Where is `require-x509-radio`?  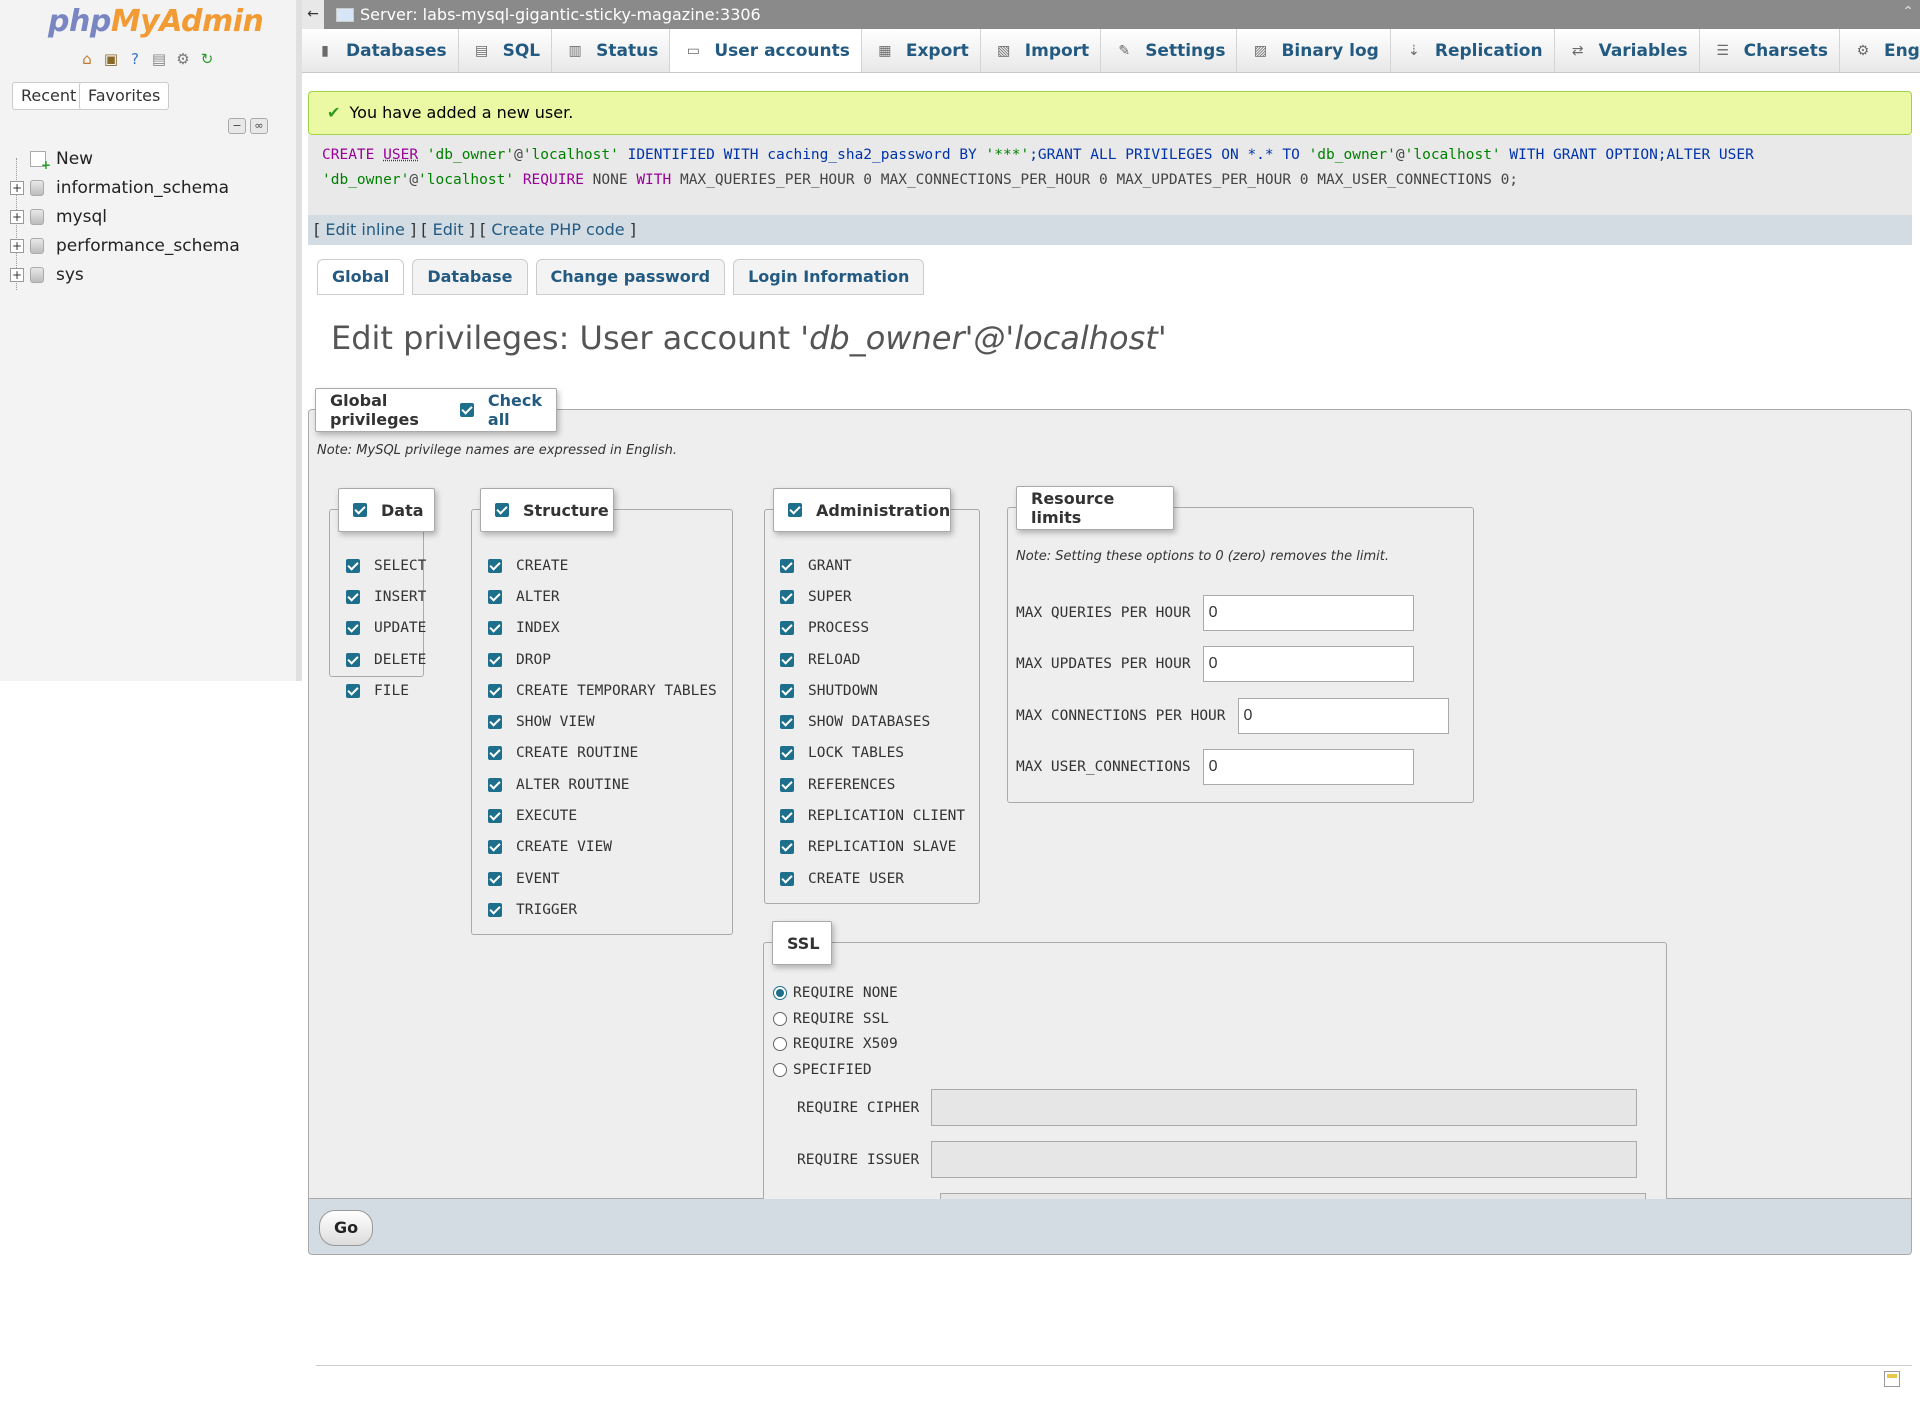
require-x509-radio is located at coordinates (780, 1044).